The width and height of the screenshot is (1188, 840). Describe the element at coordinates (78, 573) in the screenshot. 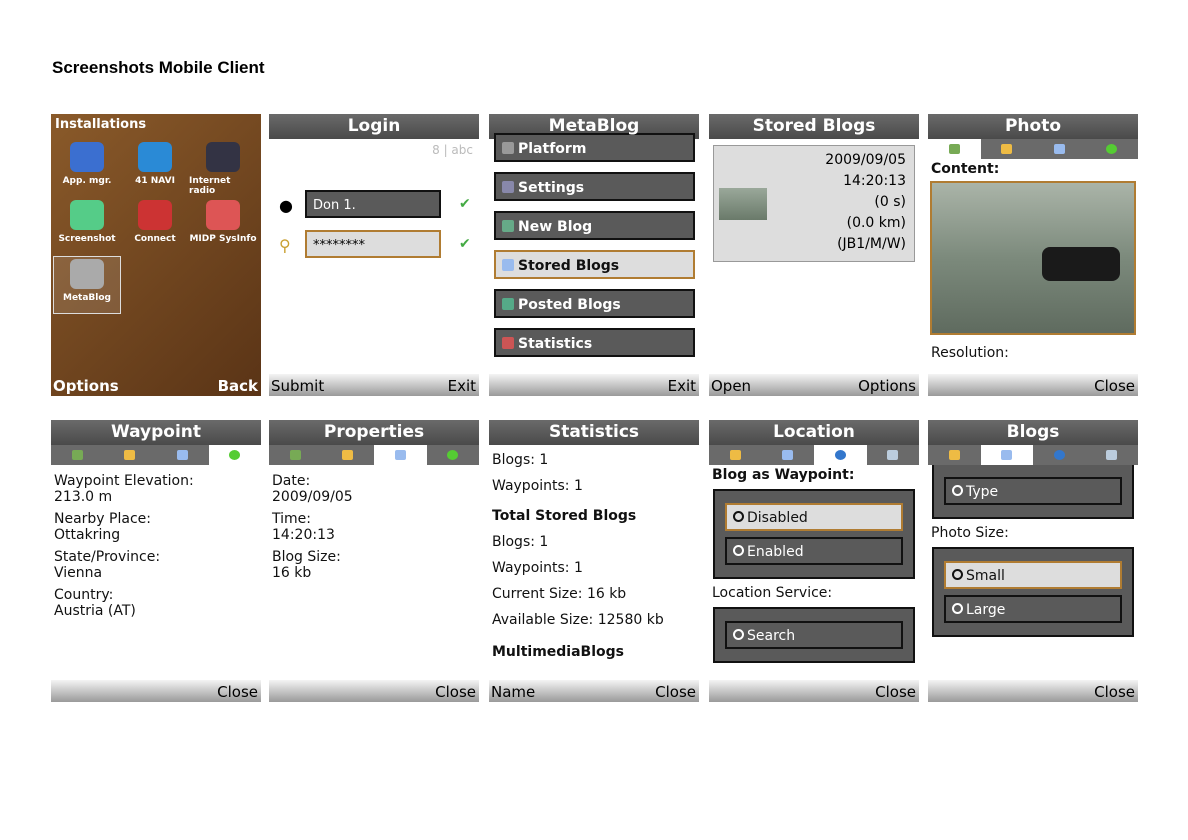

I see `field-value: Vienna` at that location.